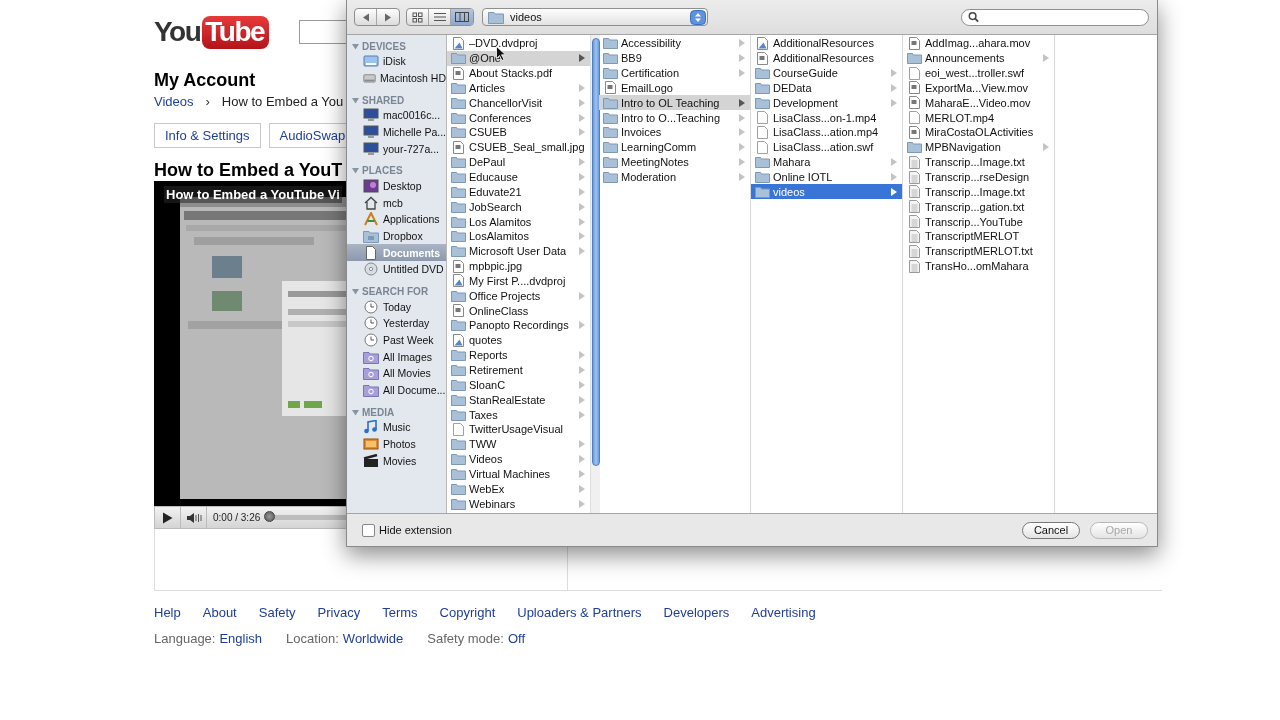 Image resolution: width=1280 pixels, height=720 pixels. Describe the element at coordinates (579, 613) in the screenshot. I see `footer-link: Uploaders & Partners` at that location.